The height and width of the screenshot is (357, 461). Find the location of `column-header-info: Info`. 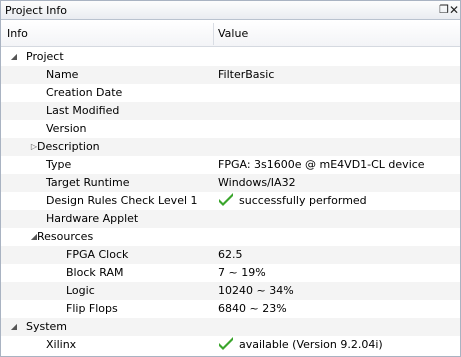

column-header-info: Info is located at coordinates (17, 33).